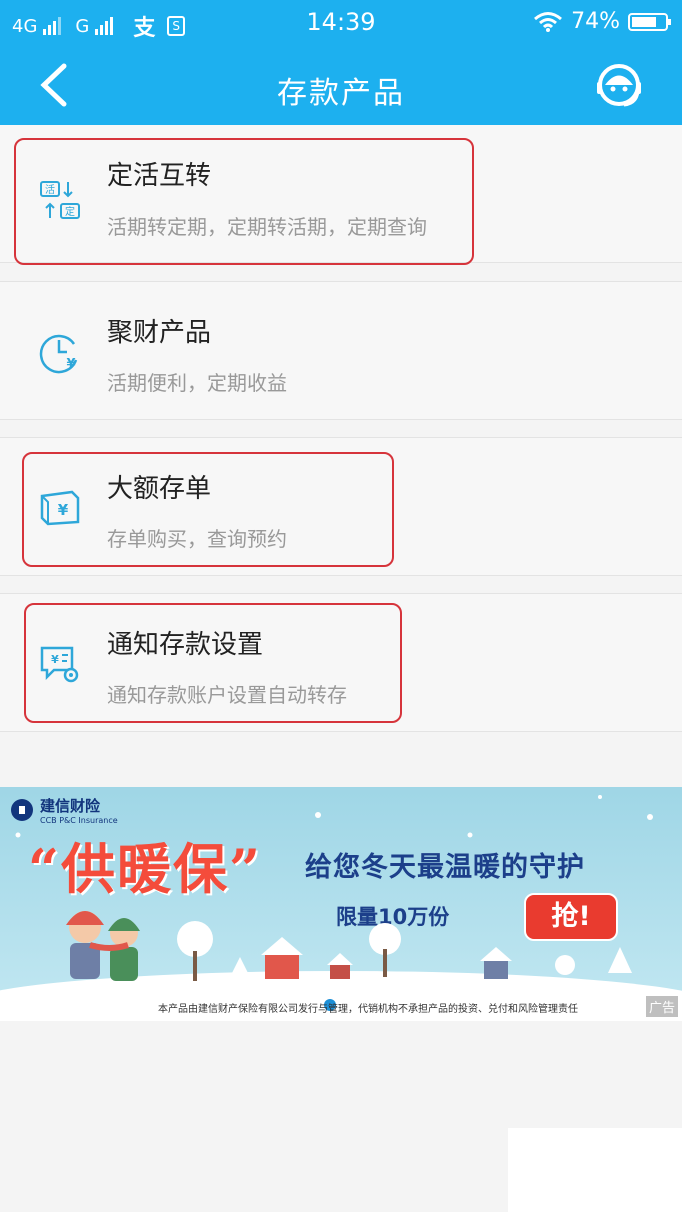 The height and width of the screenshot is (1212, 682). Describe the element at coordinates (619, 85) in the screenshot. I see `customer-service-icon` at that location.